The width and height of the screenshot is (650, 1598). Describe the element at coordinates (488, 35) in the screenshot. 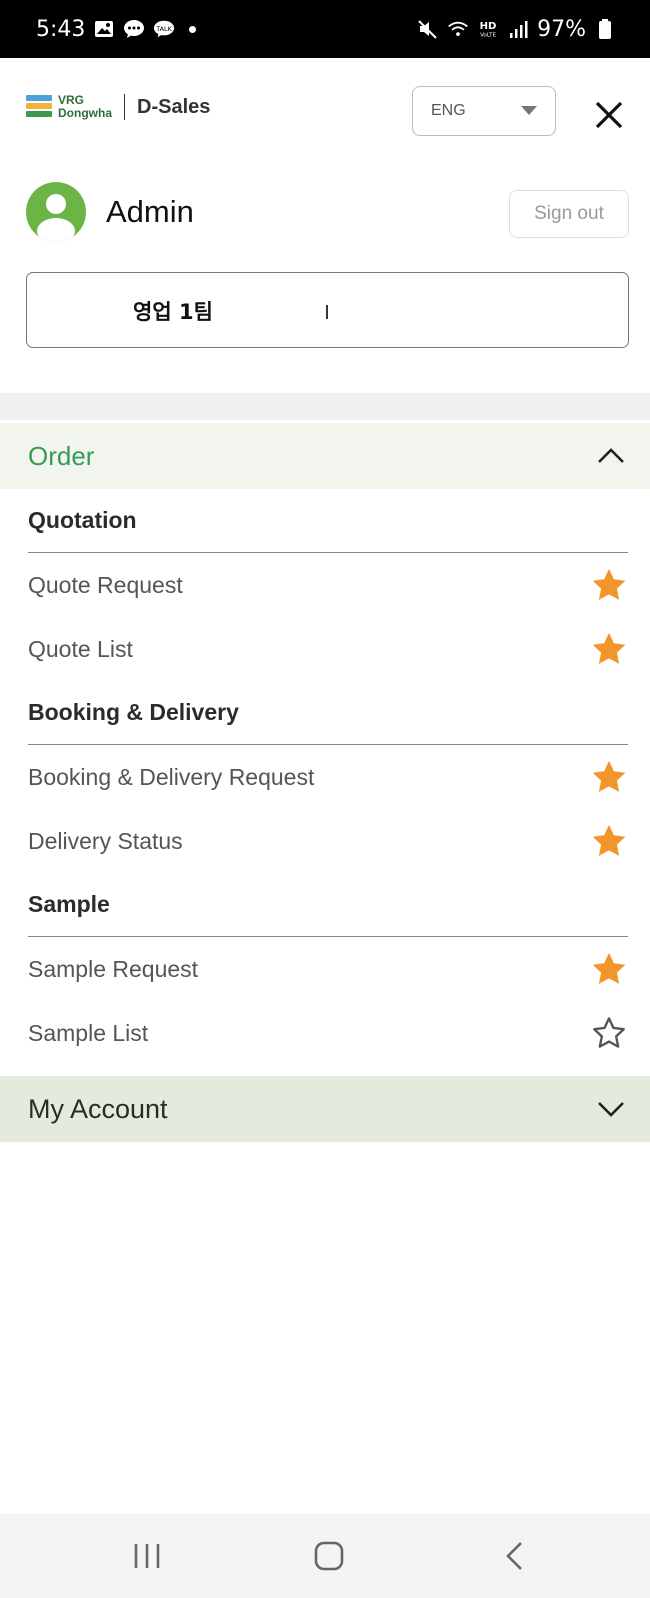

I see `svg-text: VoLTE` at that location.